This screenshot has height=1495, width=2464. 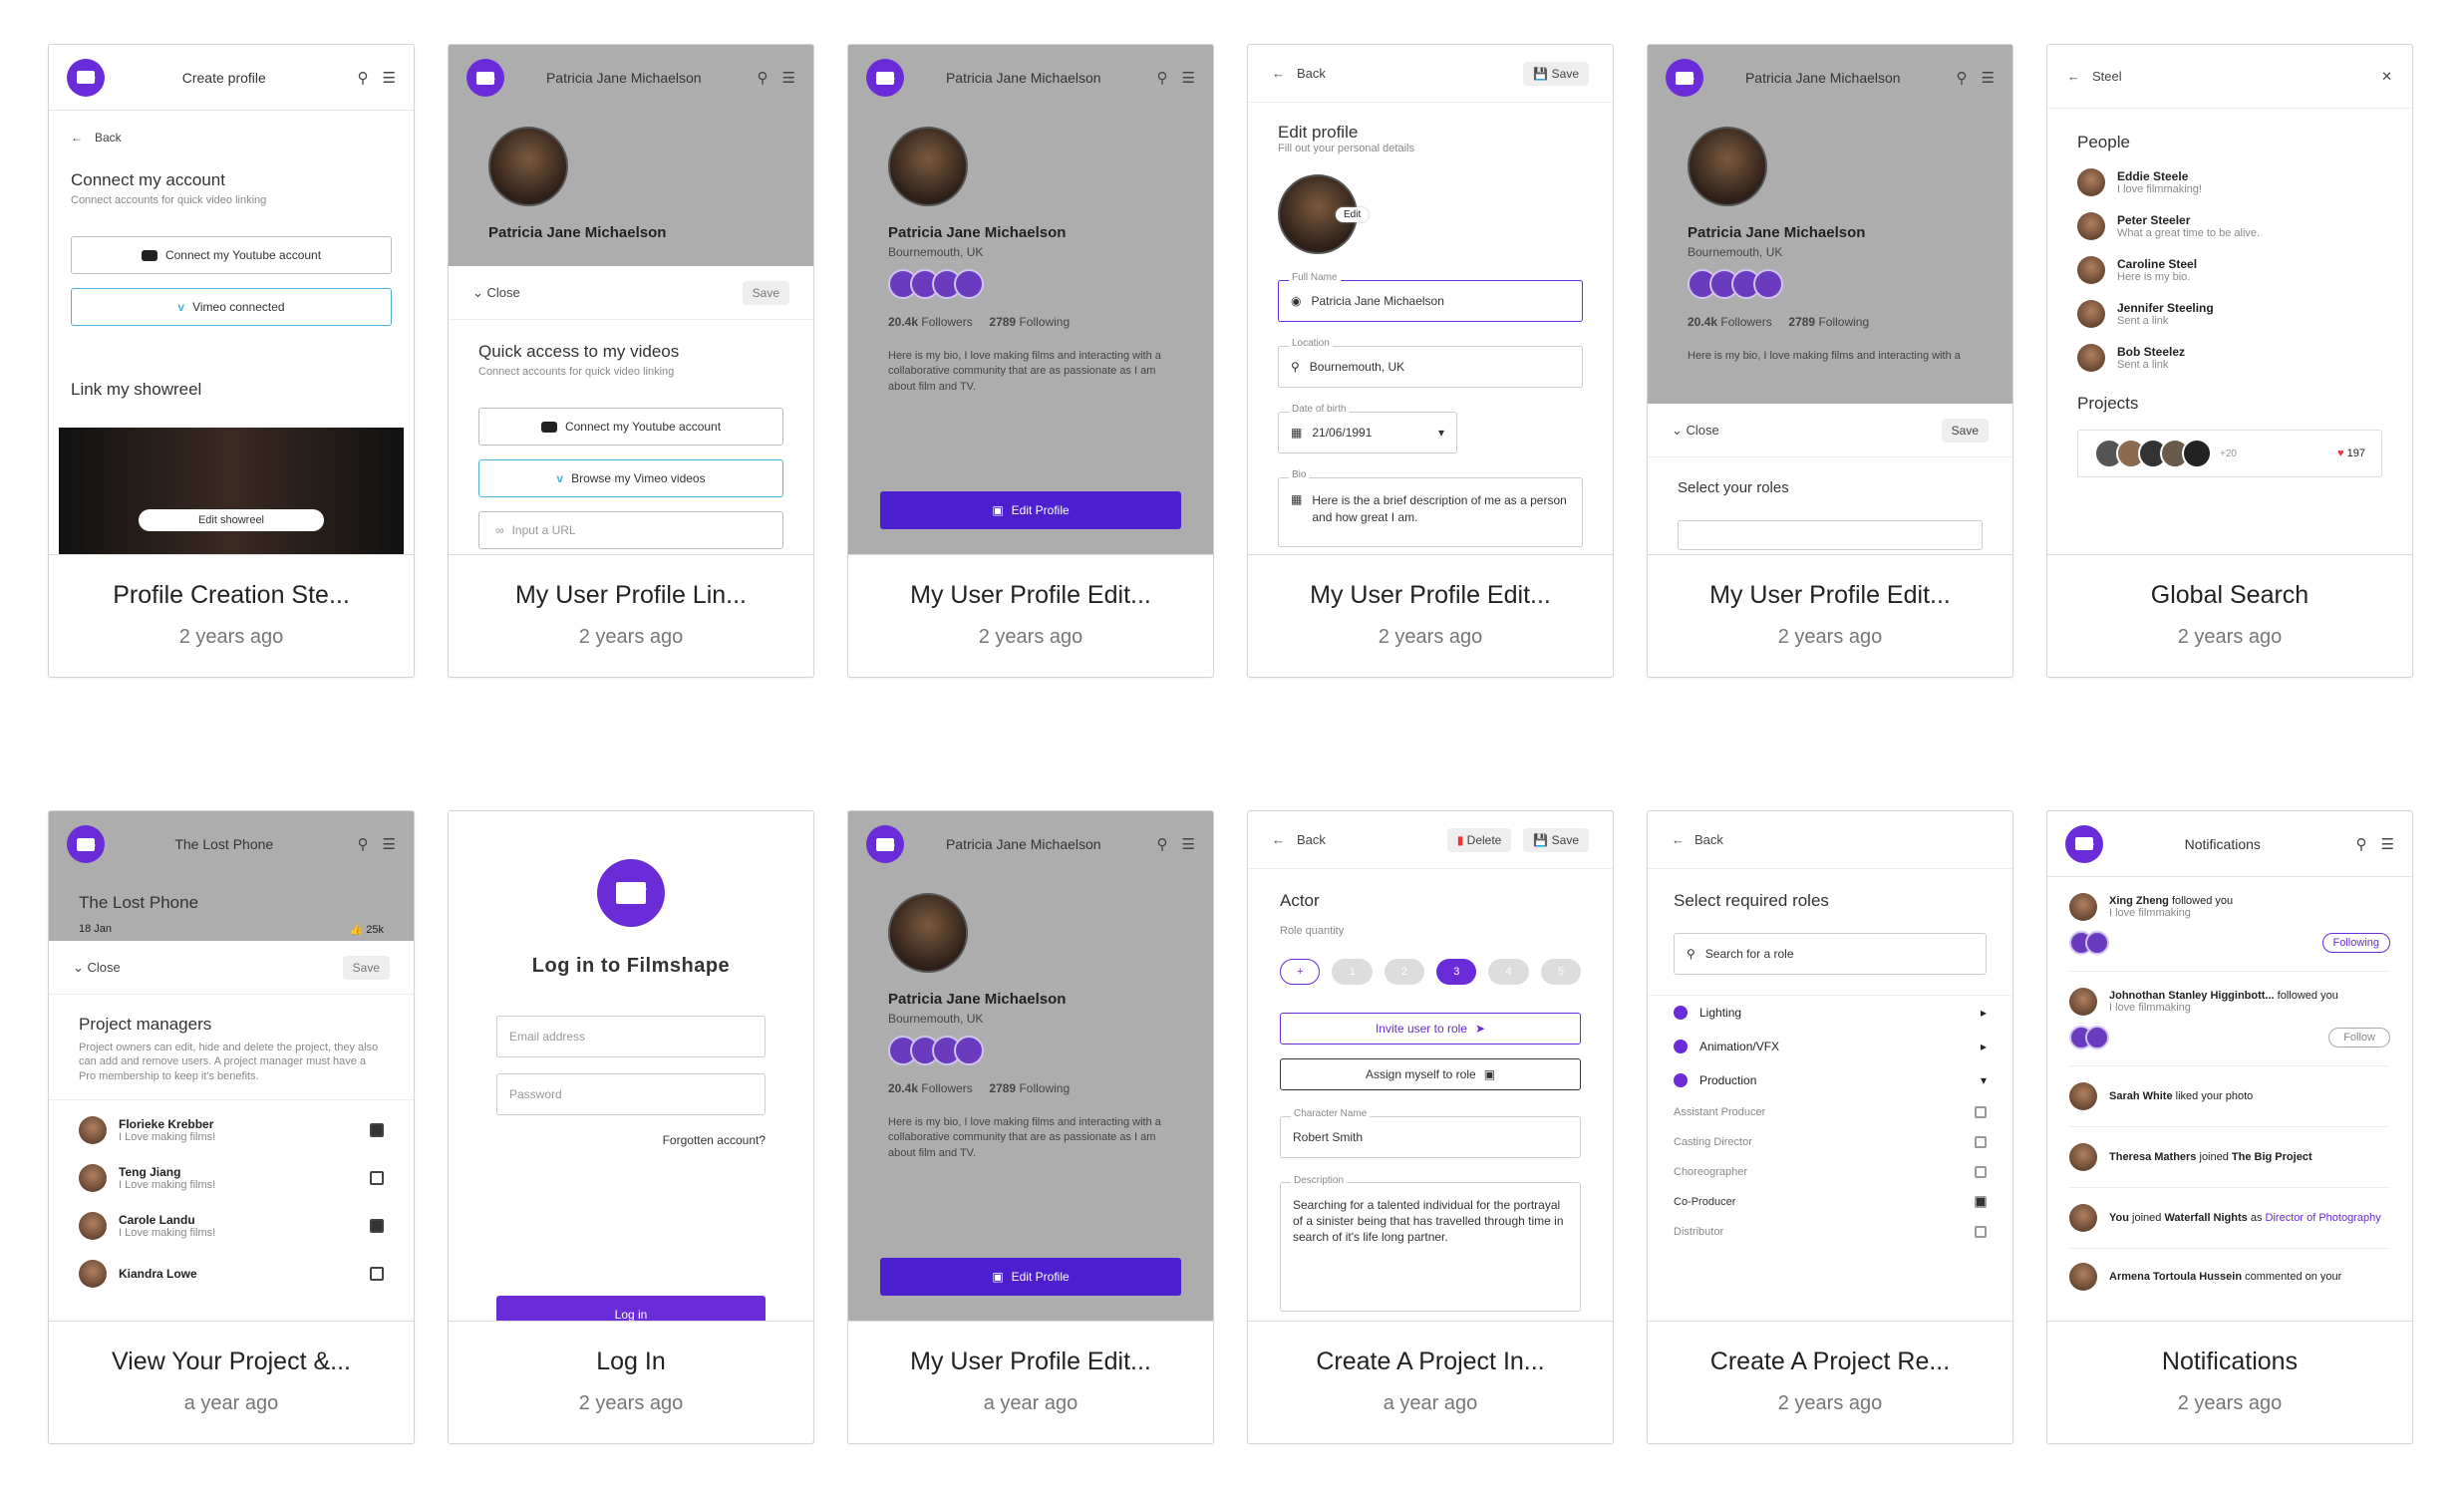 I want to click on person-result: Bob Steelez Sent a link, so click(x=2229, y=358).